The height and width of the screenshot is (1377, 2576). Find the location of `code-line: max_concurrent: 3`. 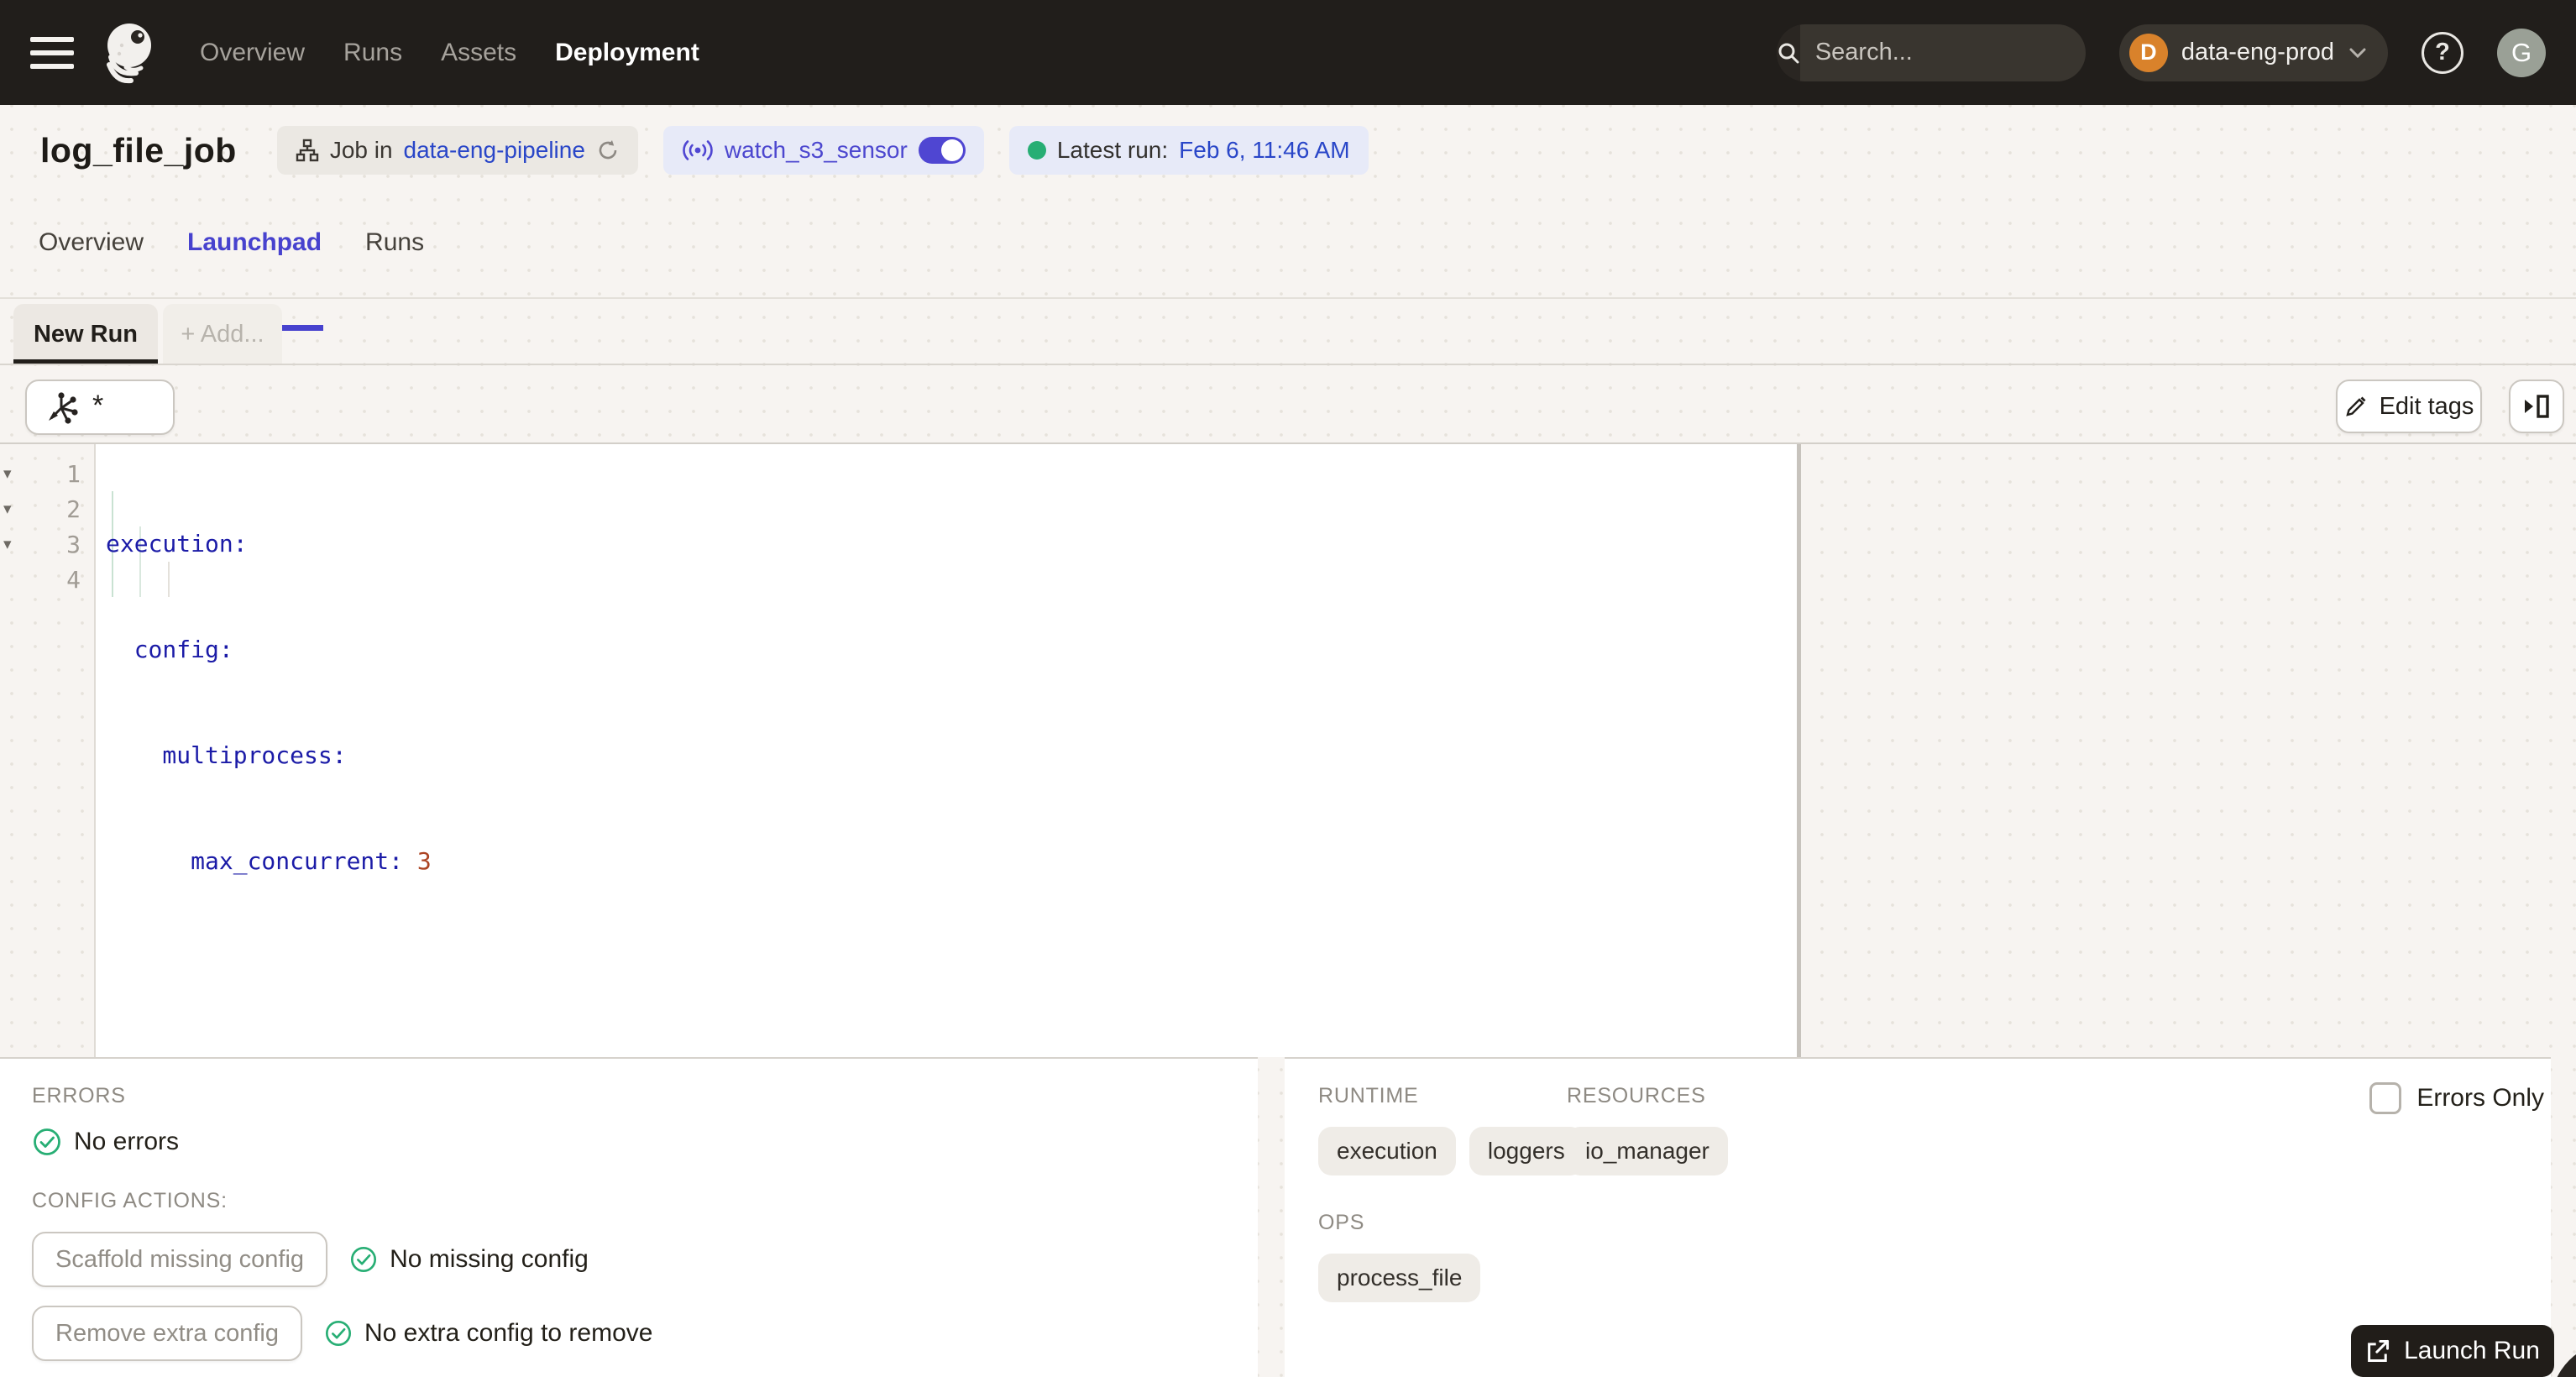

code-line: max_concurrent: 3 is located at coordinates (269, 861).